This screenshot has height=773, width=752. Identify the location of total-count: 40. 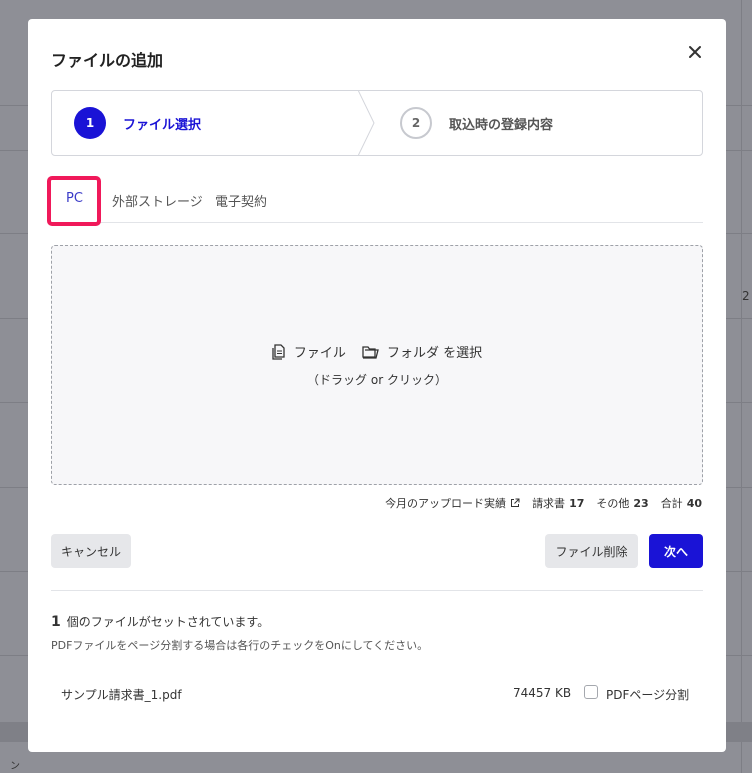
(694, 503).